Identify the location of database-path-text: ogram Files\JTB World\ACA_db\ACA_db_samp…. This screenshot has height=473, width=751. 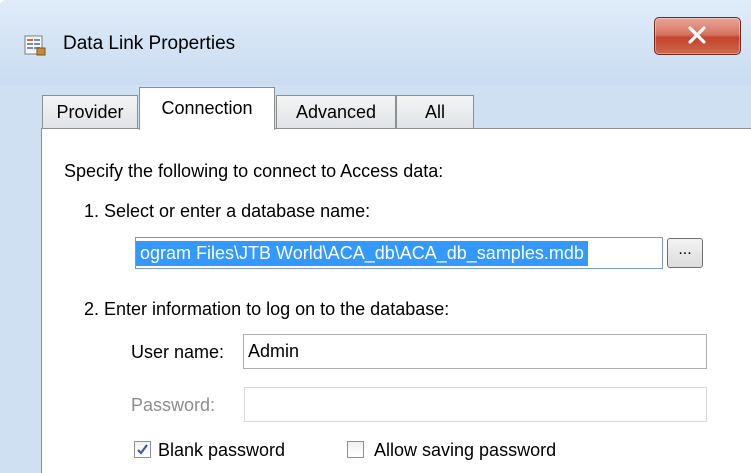
(362, 253).